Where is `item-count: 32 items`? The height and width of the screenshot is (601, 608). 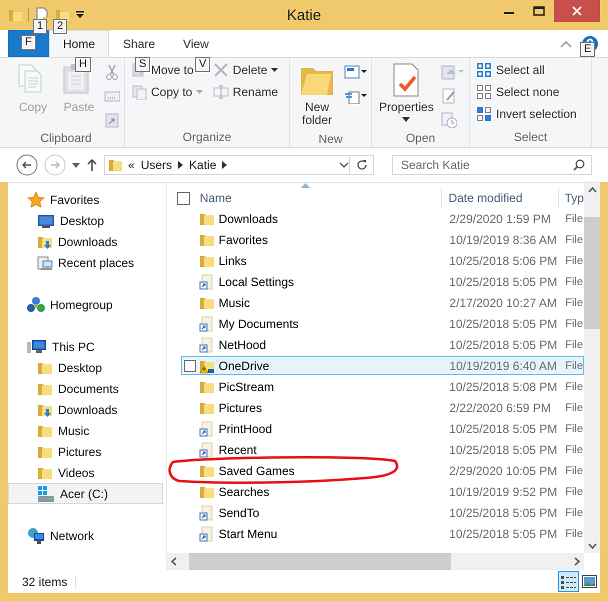 item-count: 32 items is located at coordinates (49, 581).